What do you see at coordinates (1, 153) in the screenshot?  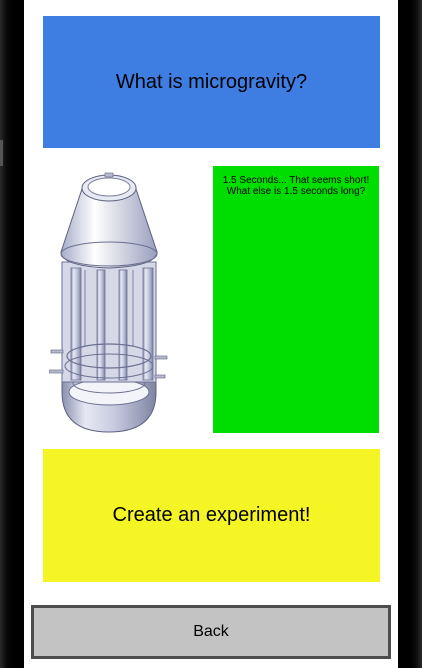 I see `device-side-button` at bounding box center [1, 153].